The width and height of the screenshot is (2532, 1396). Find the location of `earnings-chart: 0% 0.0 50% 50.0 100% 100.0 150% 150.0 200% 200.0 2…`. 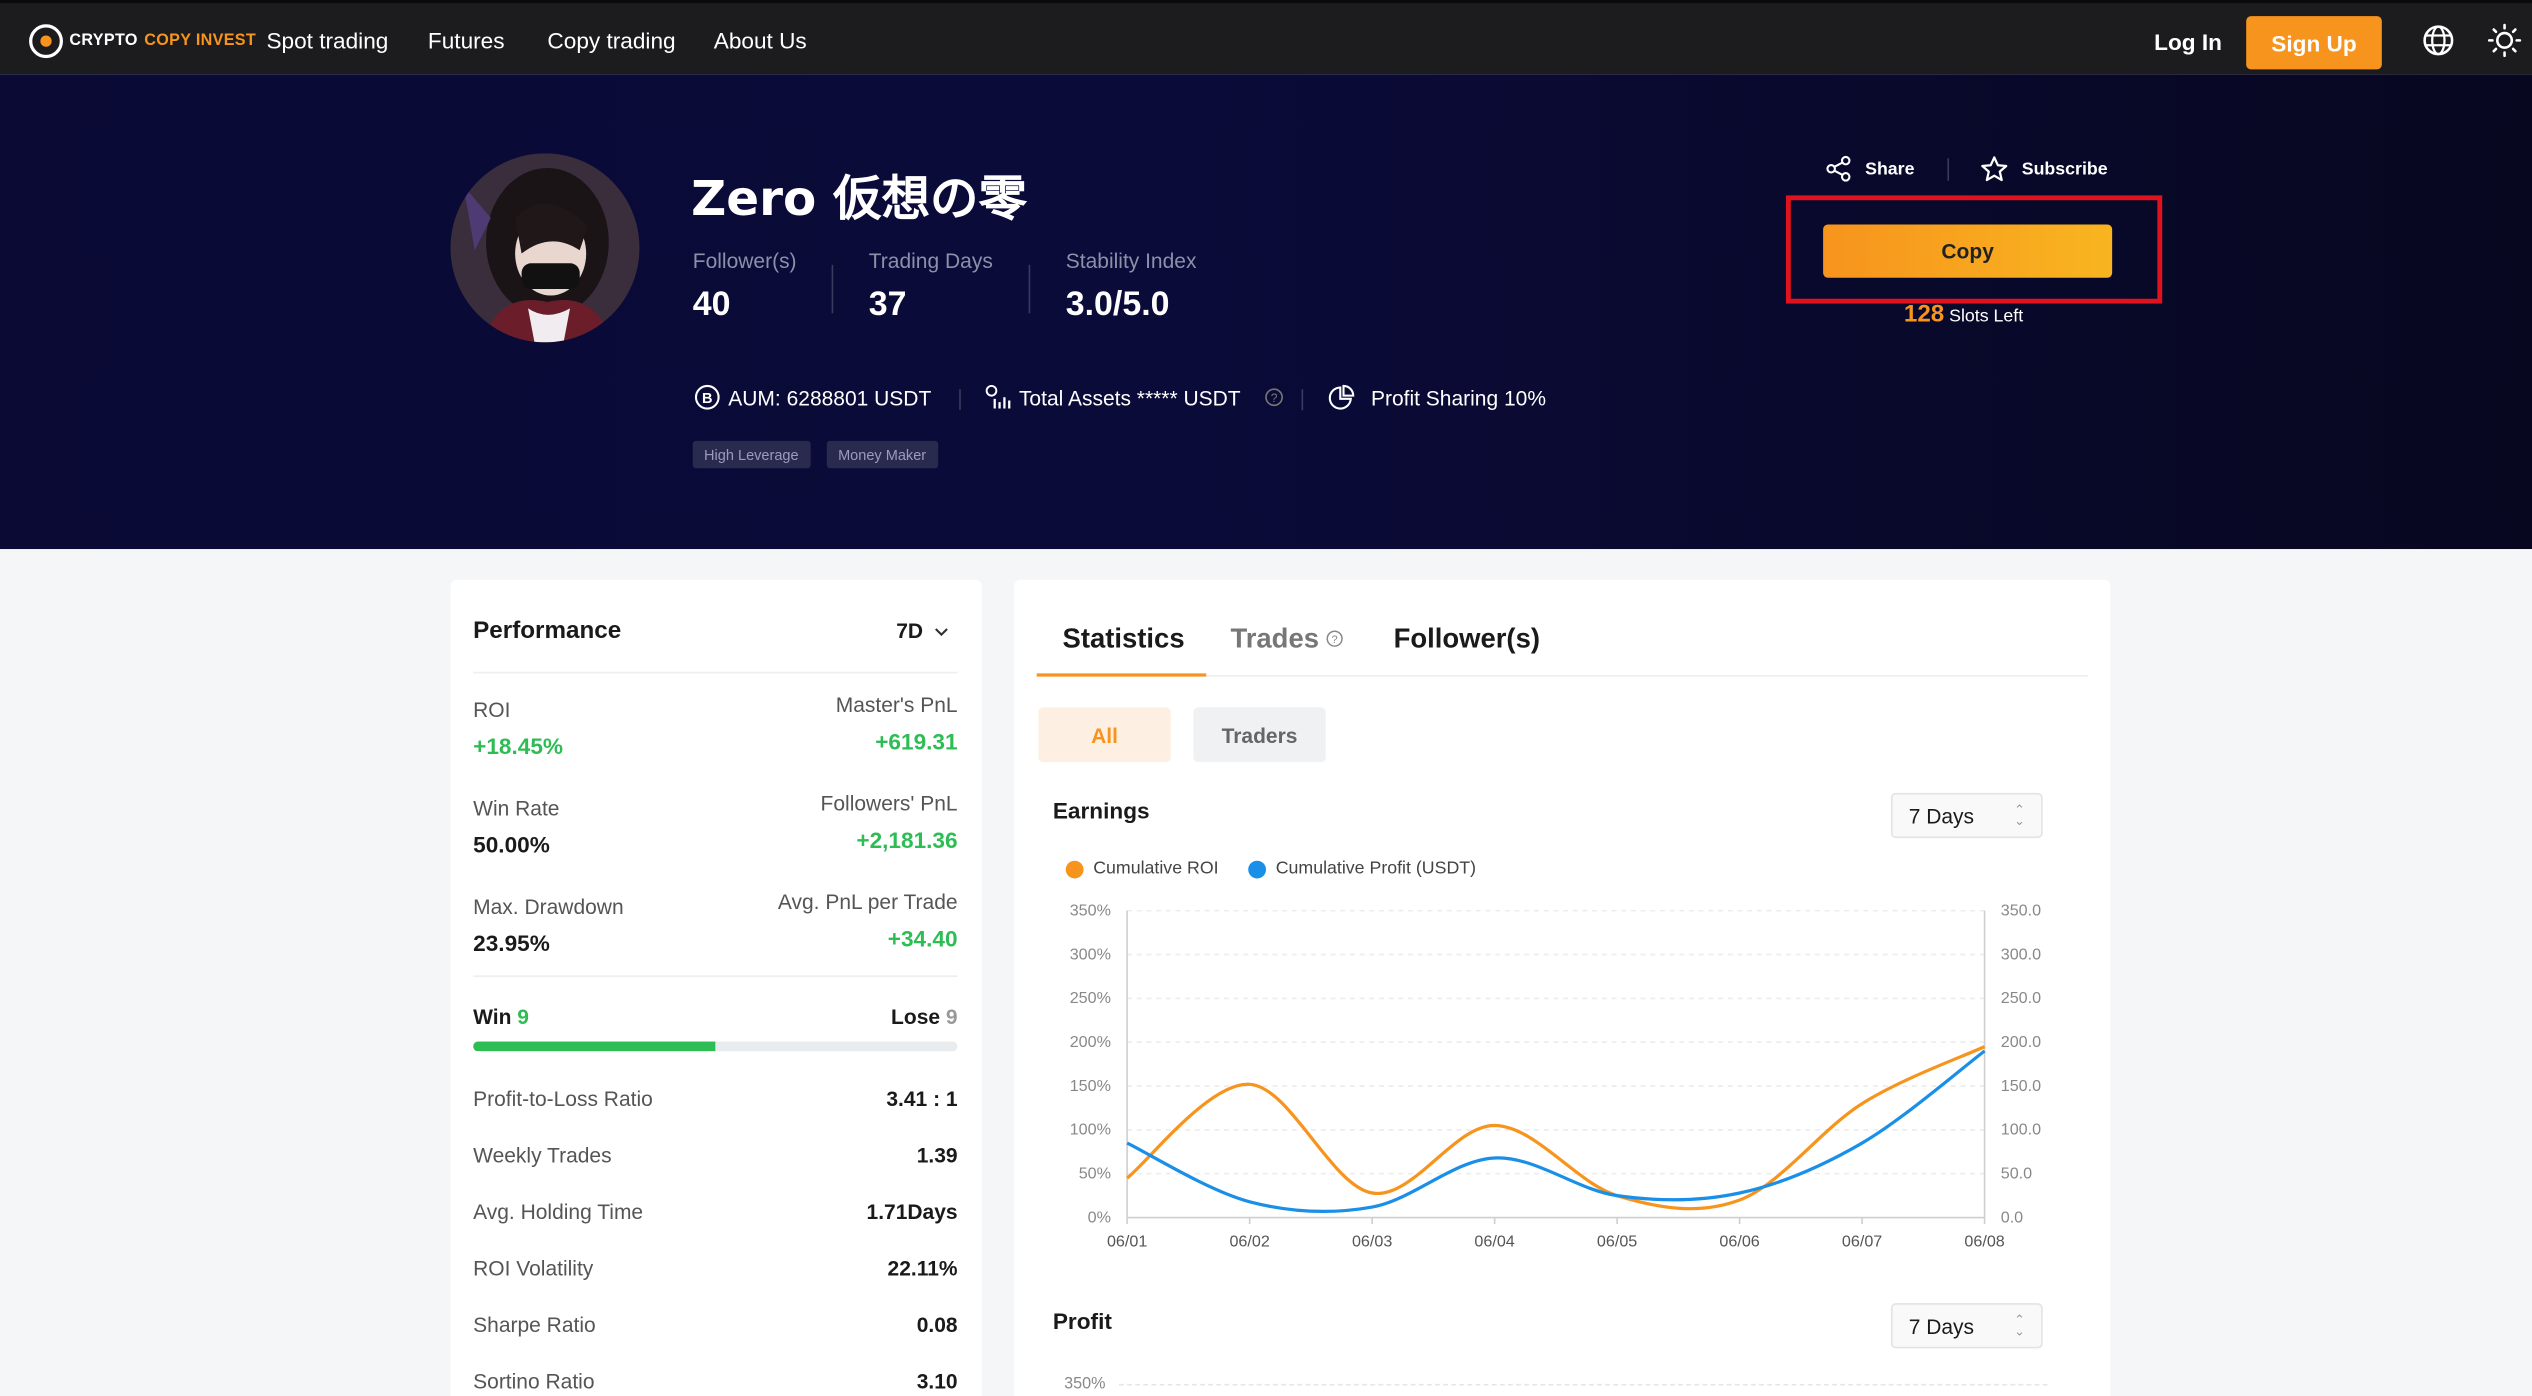

earnings-chart: 0% 0.0 50% 50.0 100% 100.0 150% 150.0 200% 200.0 2… is located at coordinates (1555, 1076).